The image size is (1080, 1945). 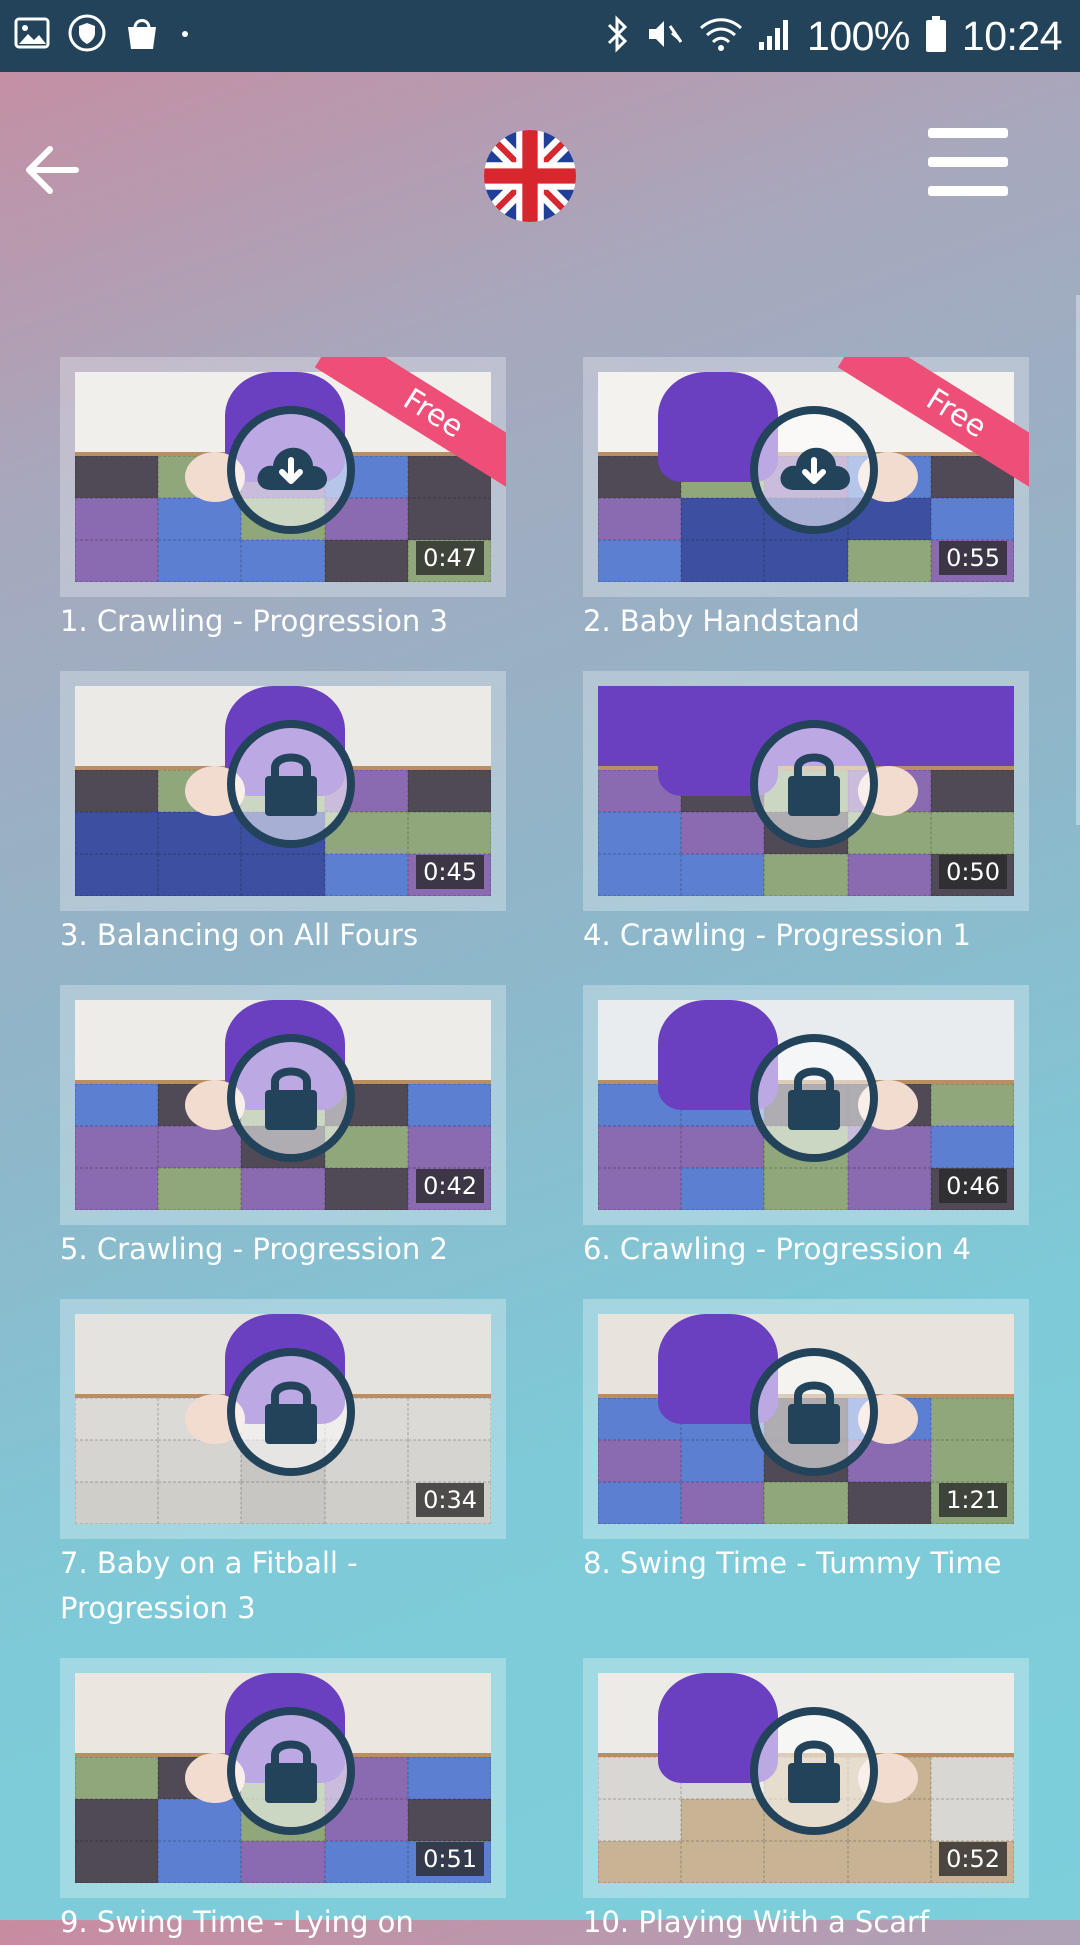 I want to click on video-duration: 0:50, so click(x=973, y=872).